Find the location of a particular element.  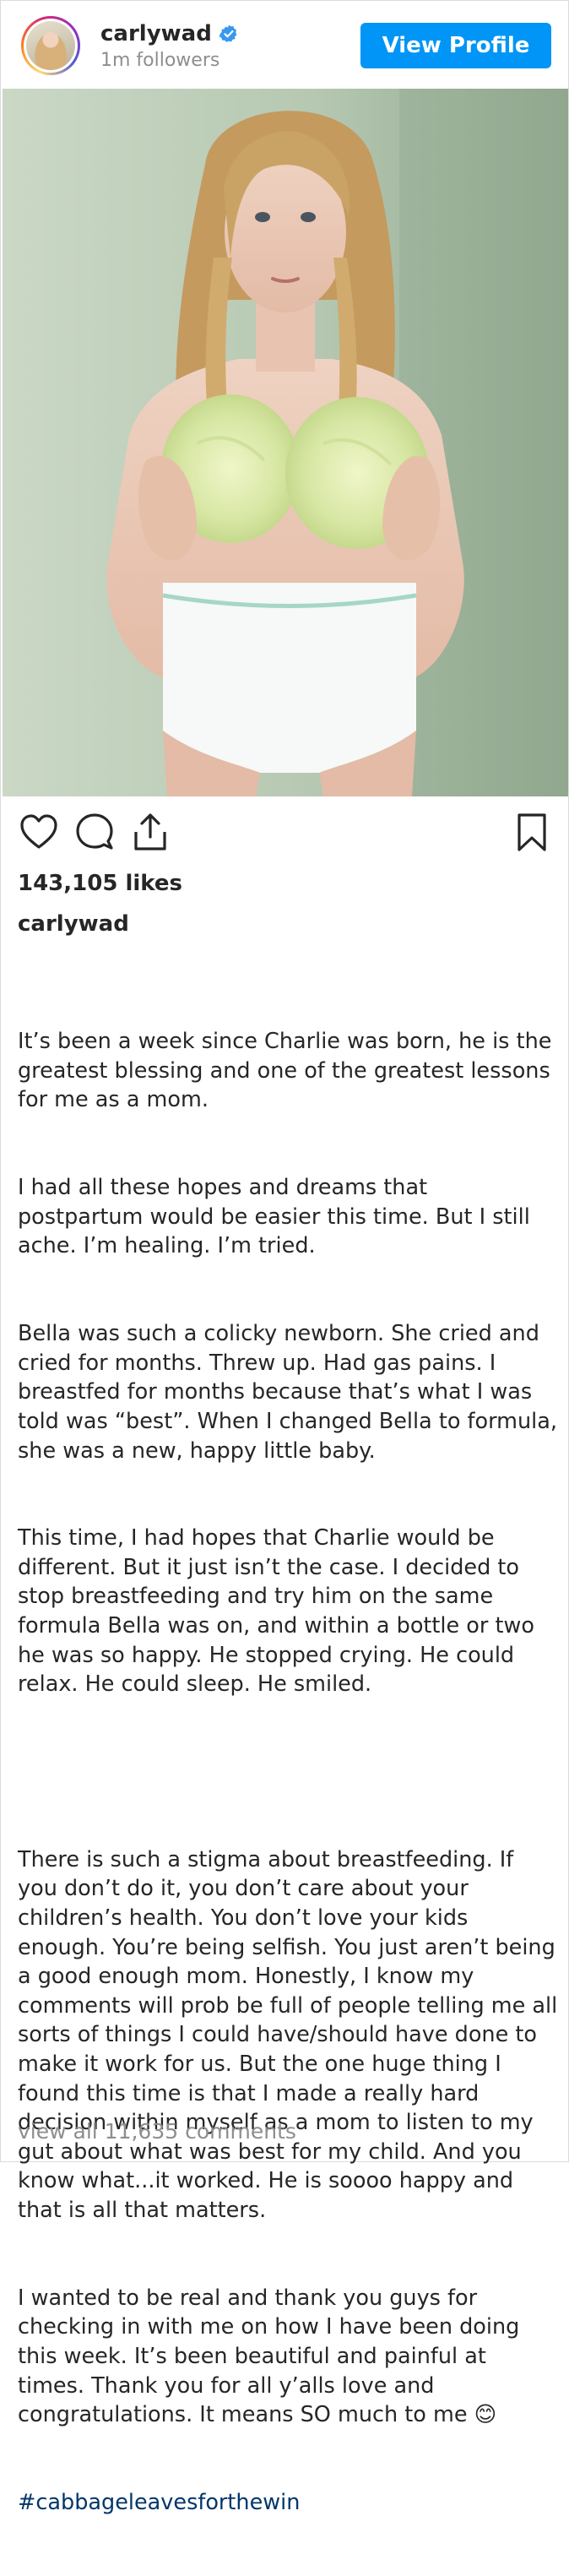

username: carlywad is located at coordinates (169, 33).